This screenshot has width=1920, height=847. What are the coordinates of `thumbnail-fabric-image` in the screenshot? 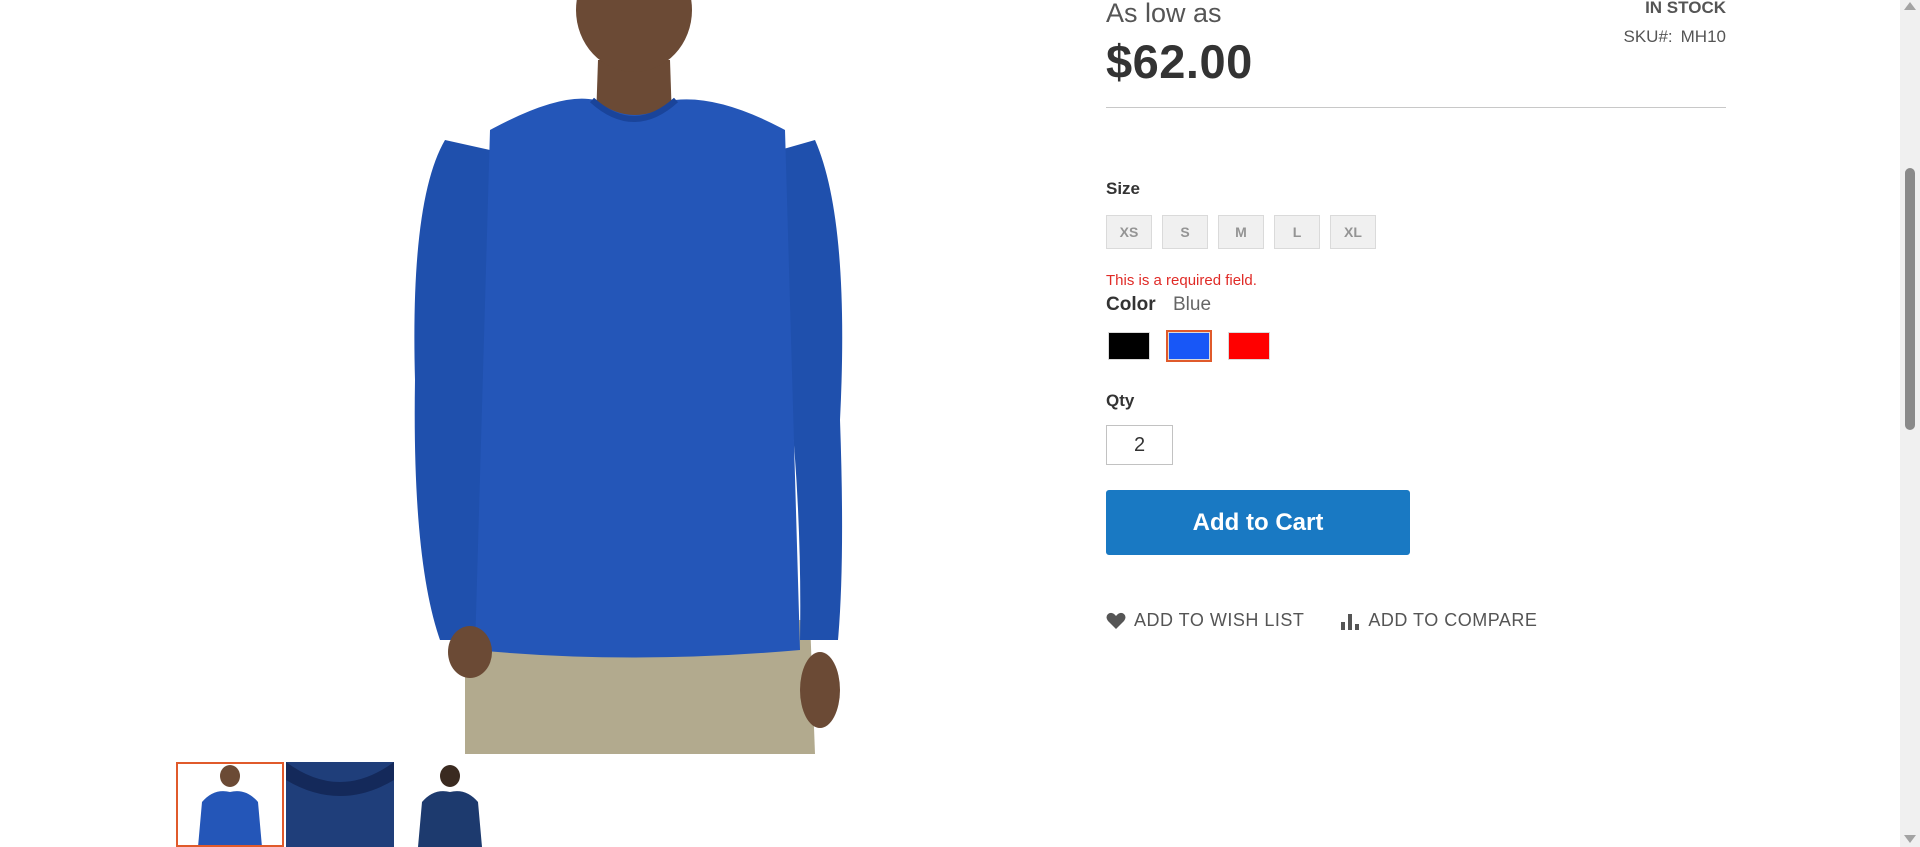 It's located at (340, 804).